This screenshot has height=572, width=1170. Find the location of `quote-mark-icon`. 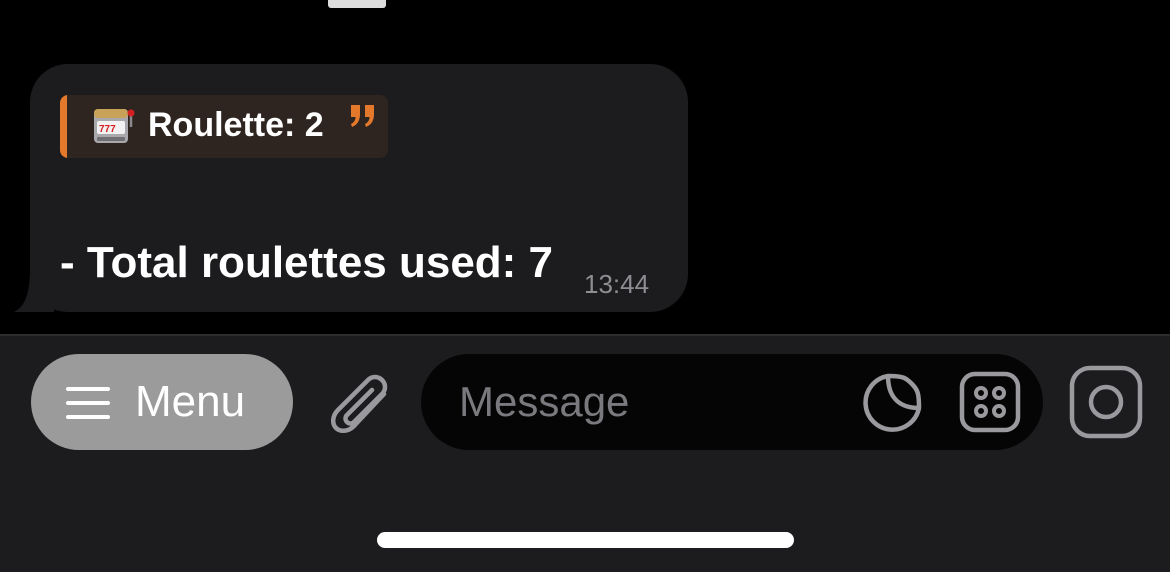

quote-mark-icon is located at coordinates (362, 116).